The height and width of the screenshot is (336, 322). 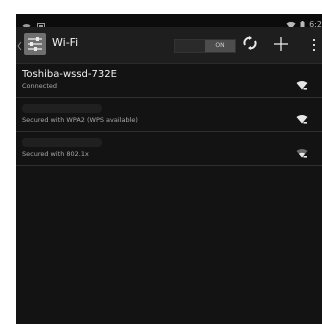 I want to click on network-status: Connected, so click(x=40, y=86).